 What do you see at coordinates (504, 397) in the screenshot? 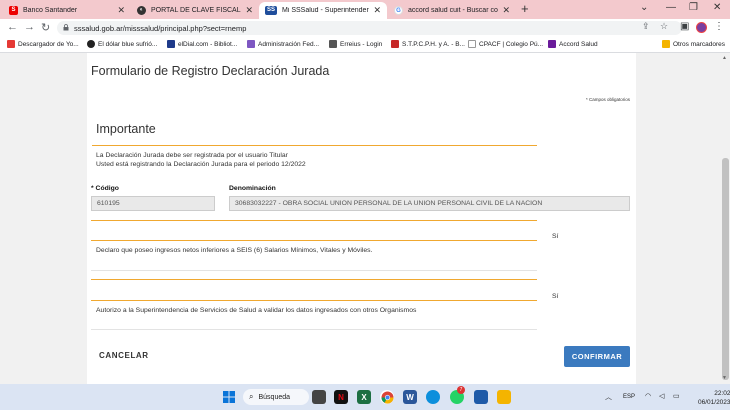
I see `explorer-icon` at bounding box center [504, 397].